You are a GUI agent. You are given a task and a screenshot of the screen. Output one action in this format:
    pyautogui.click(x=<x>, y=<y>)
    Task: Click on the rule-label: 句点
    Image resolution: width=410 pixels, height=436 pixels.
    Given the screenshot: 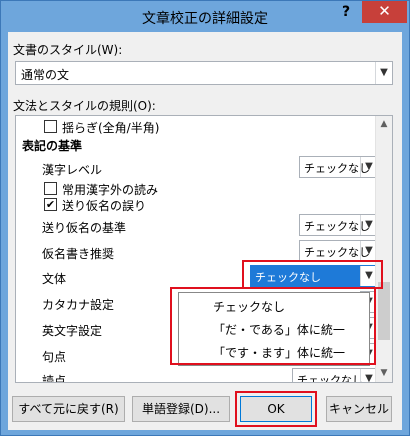 What is the action you would take?
    pyautogui.click(x=54, y=357)
    